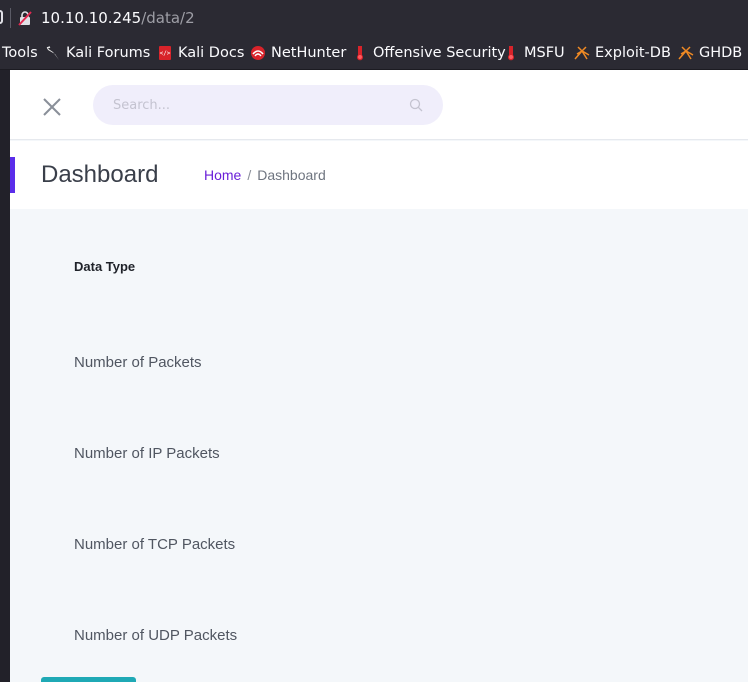 This screenshot has height=682, width=748. I want to click on bookmark-label: GHDB, so click(721, 53).